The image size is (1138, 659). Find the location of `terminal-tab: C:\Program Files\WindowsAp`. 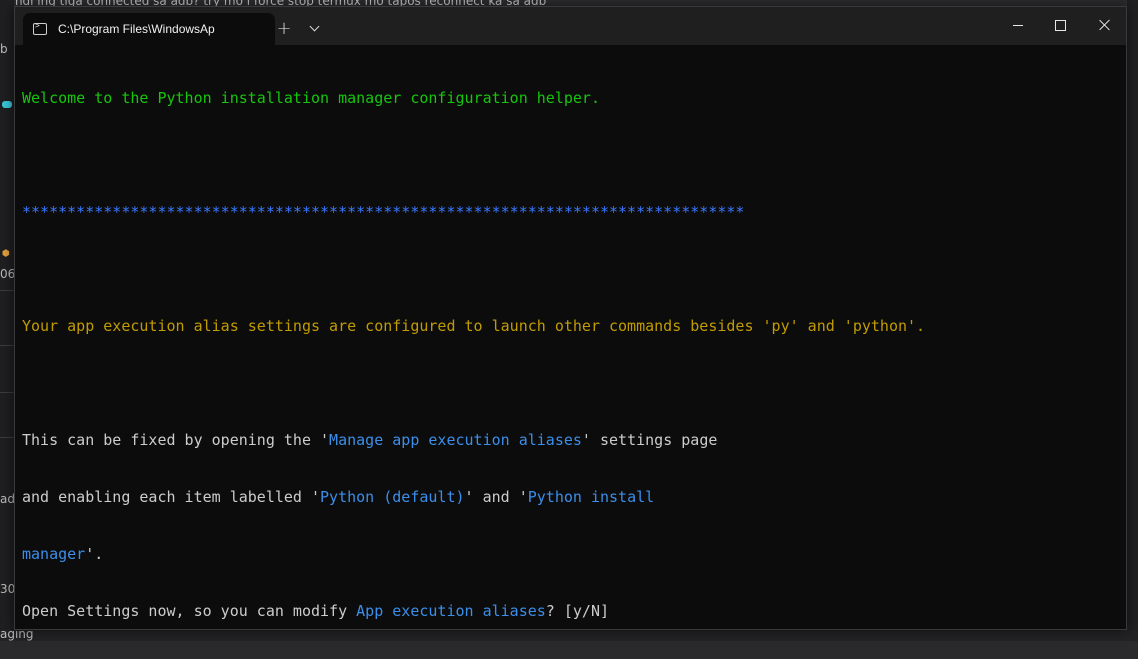

terminal-tab: C:\Program Files\WindowsAp is located at coordinates (149, 29).